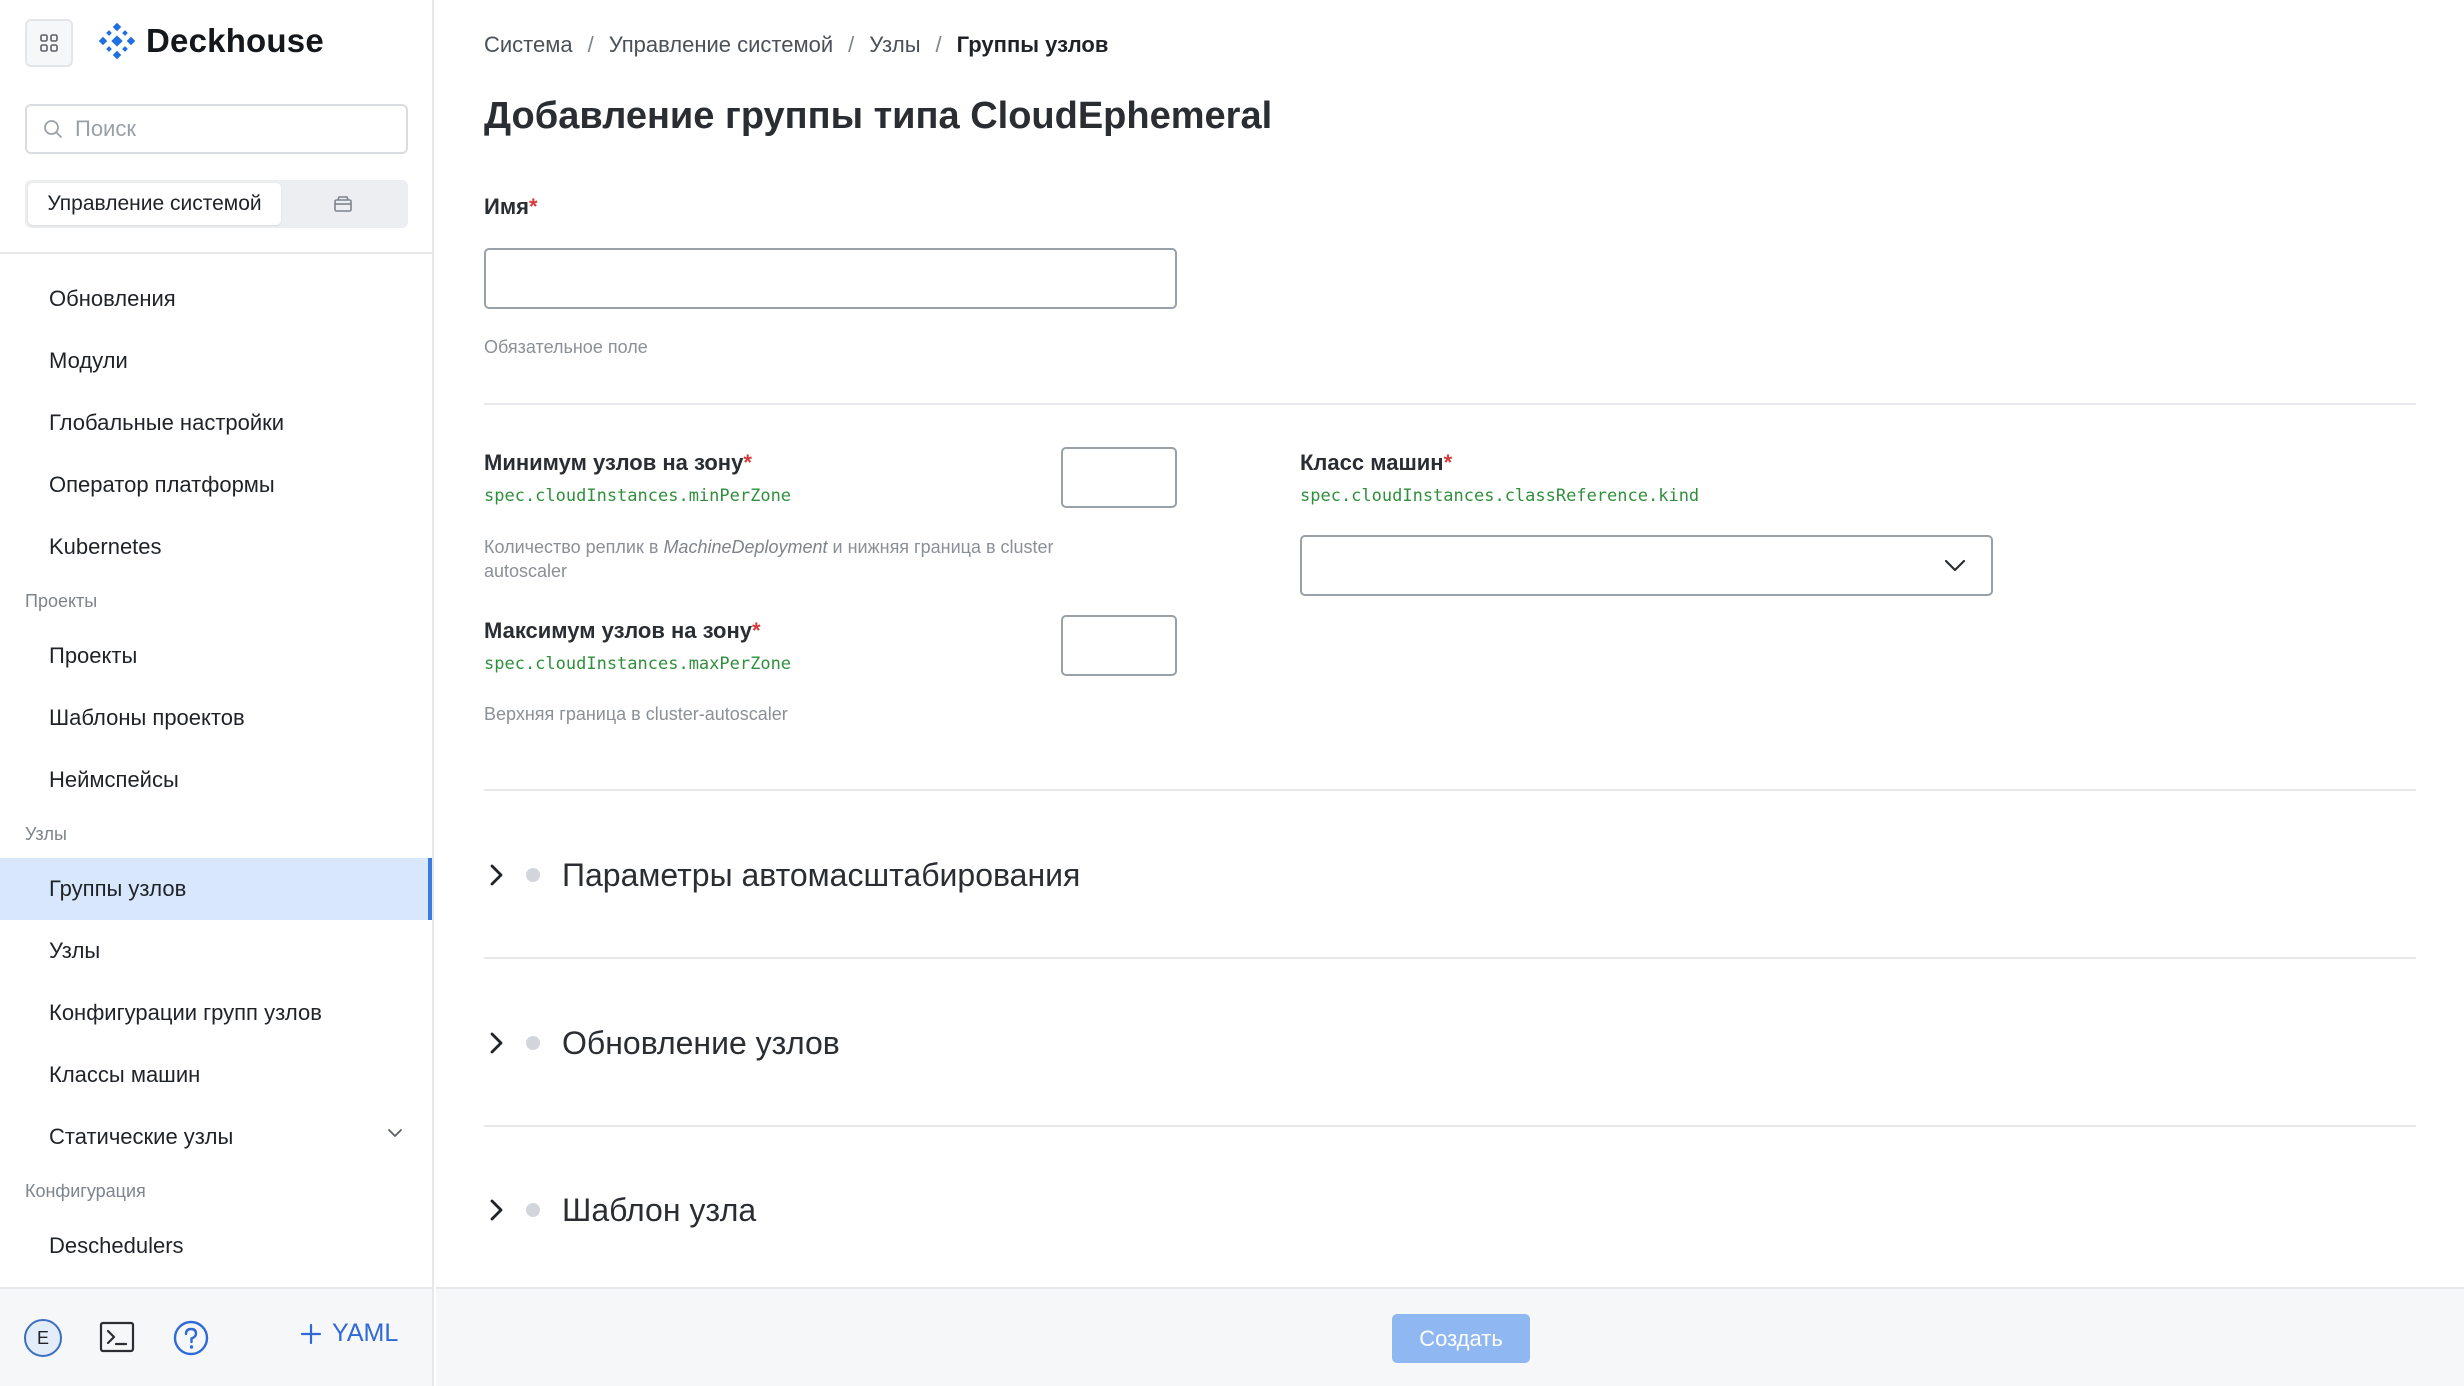 This screenshot has width=2464, height=1386. Describe the element at coordinates (225, 129) in the screenshot. I see `search-input` at that location.